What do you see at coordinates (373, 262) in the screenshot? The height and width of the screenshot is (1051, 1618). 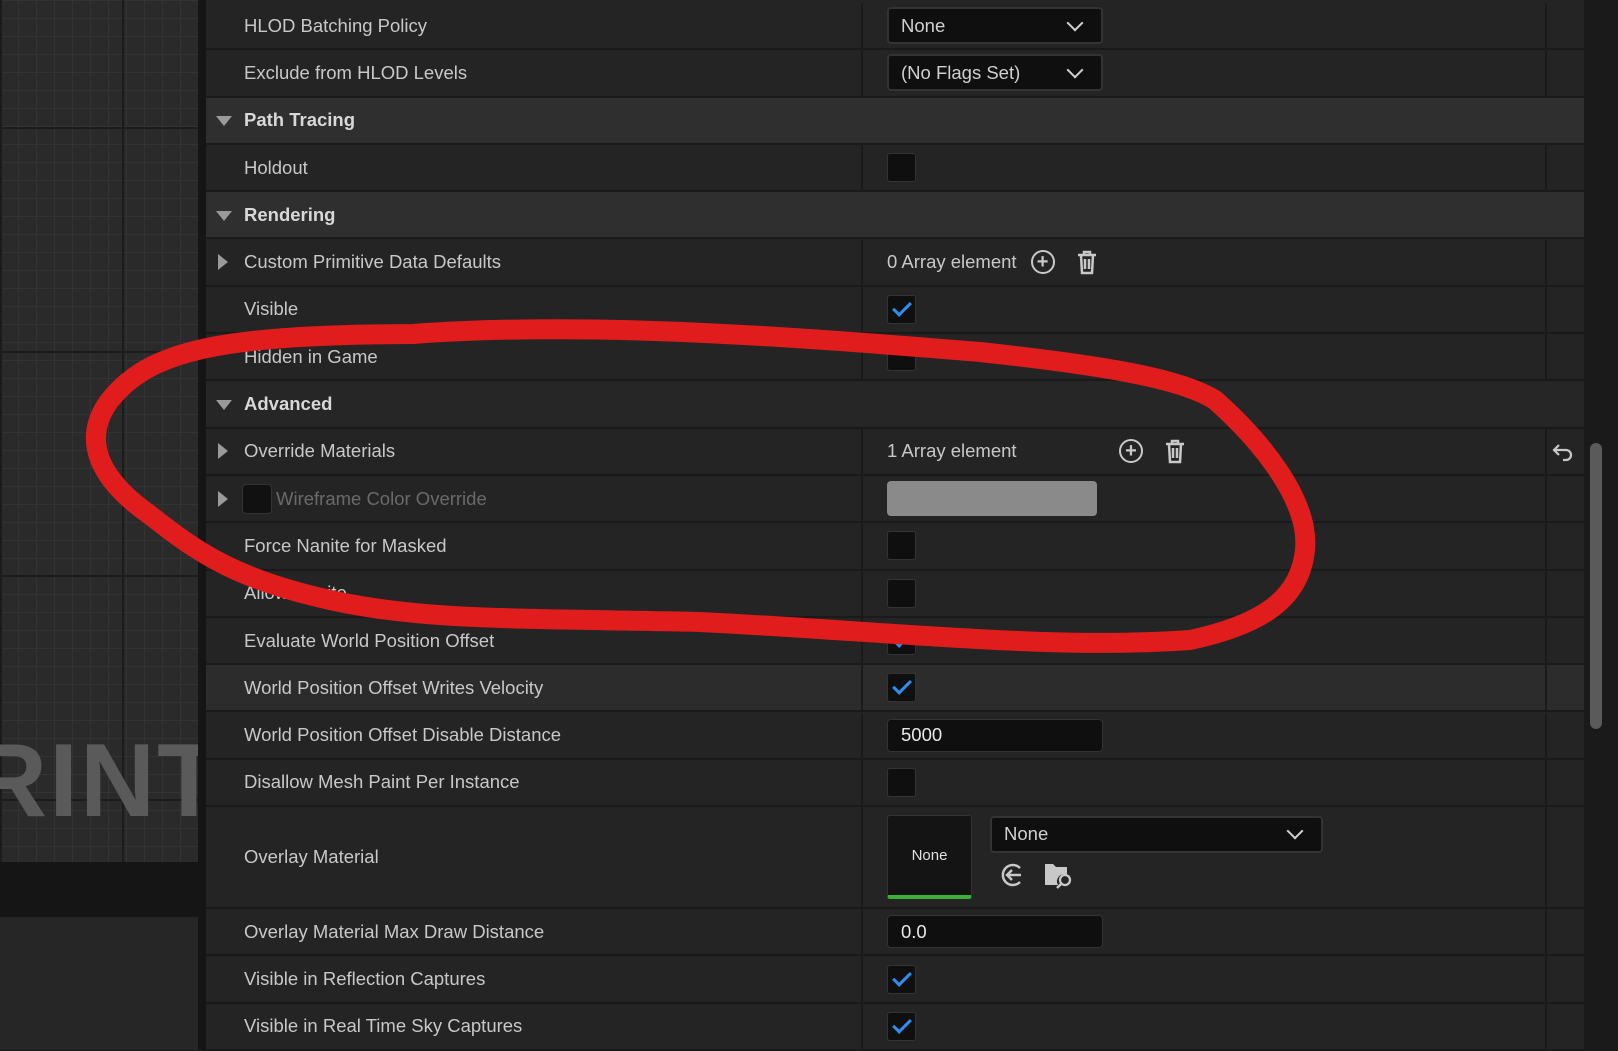 I see `label-text: Custom Primitive Data Defaults` at bounding box center [373, 262].